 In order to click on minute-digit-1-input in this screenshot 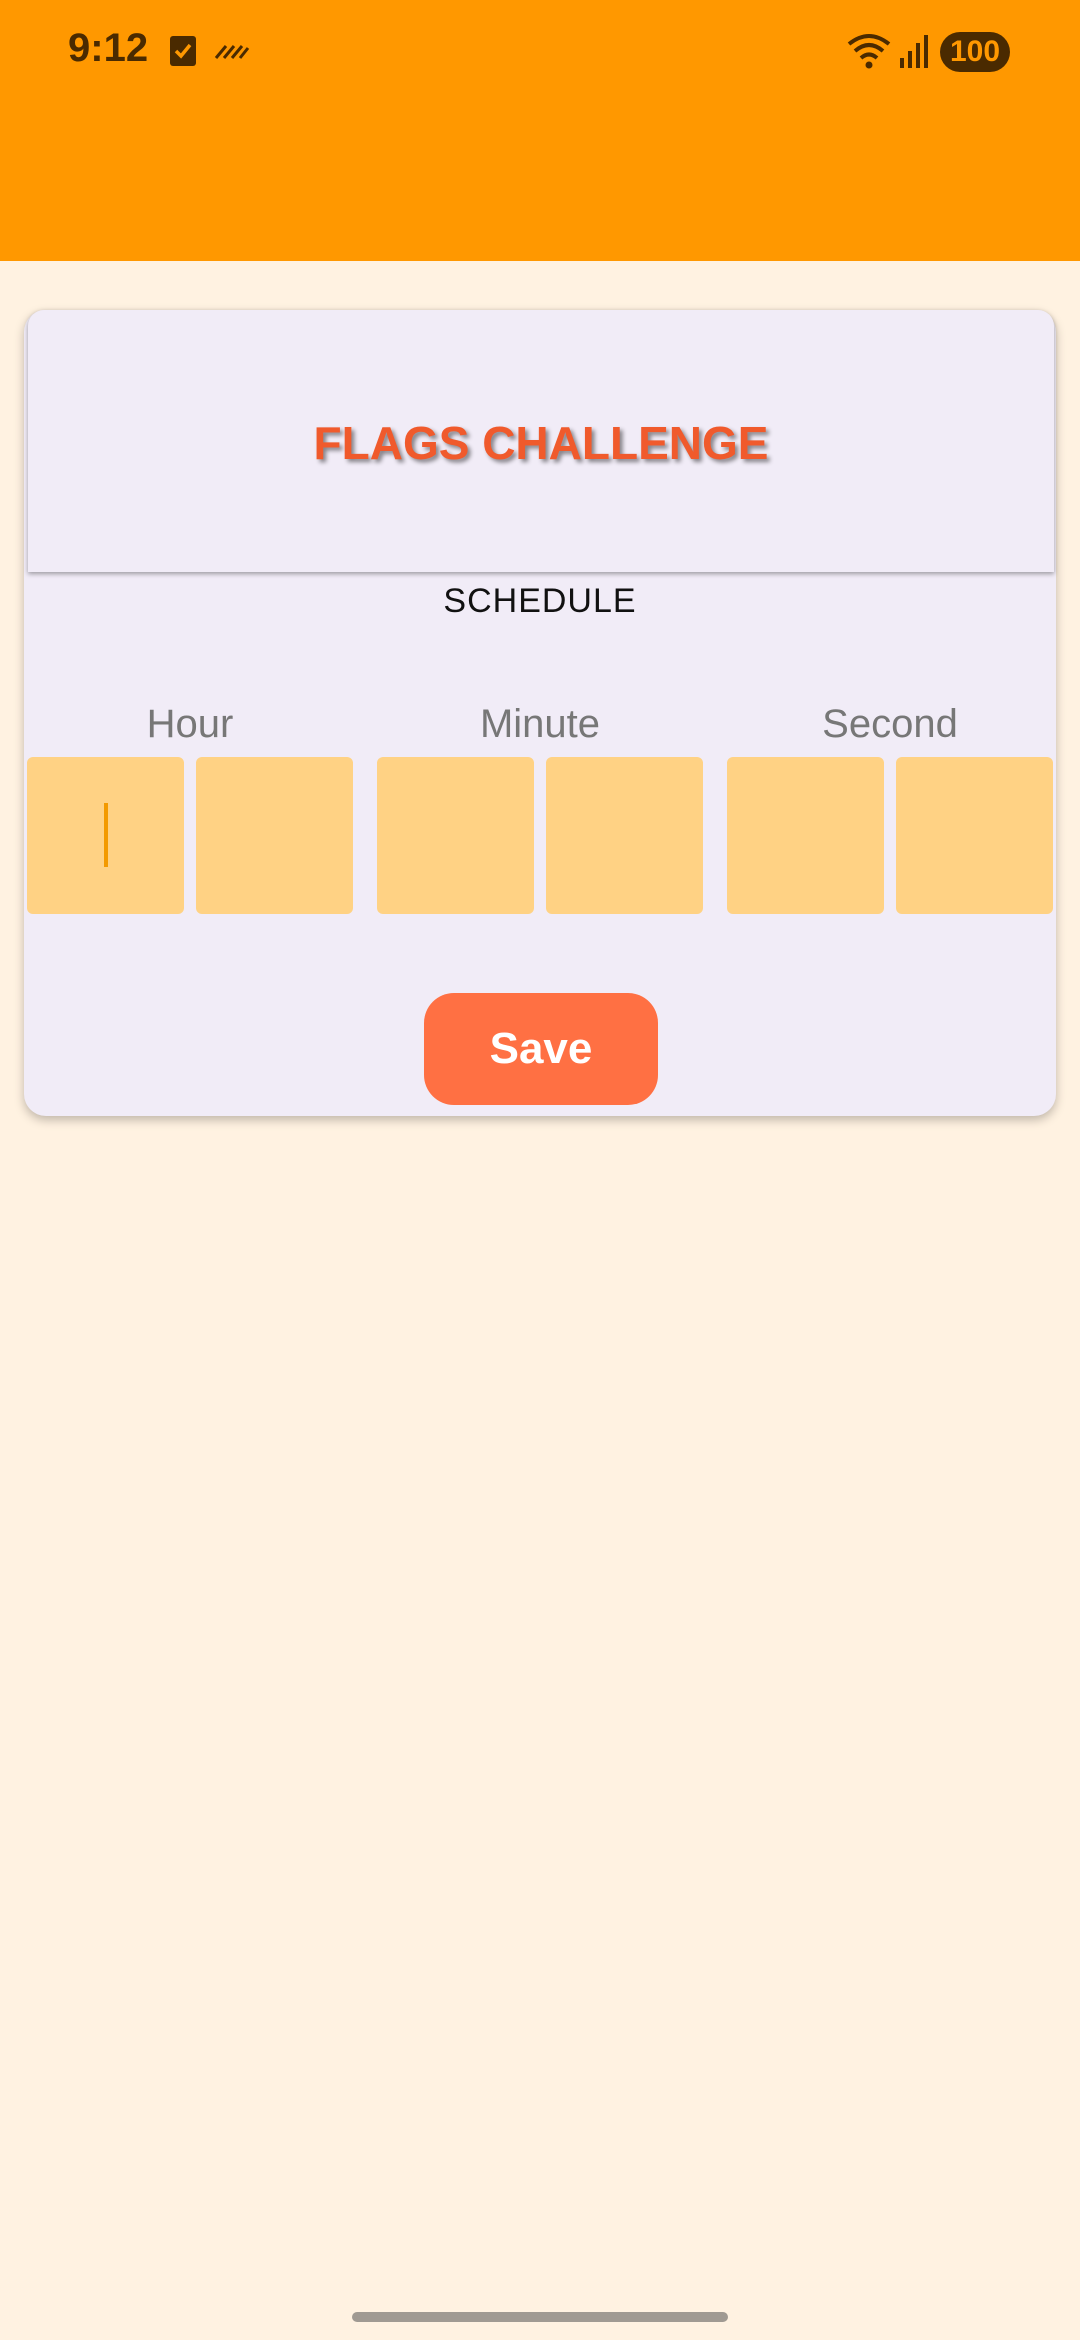, I will do `click(455, 835)`.